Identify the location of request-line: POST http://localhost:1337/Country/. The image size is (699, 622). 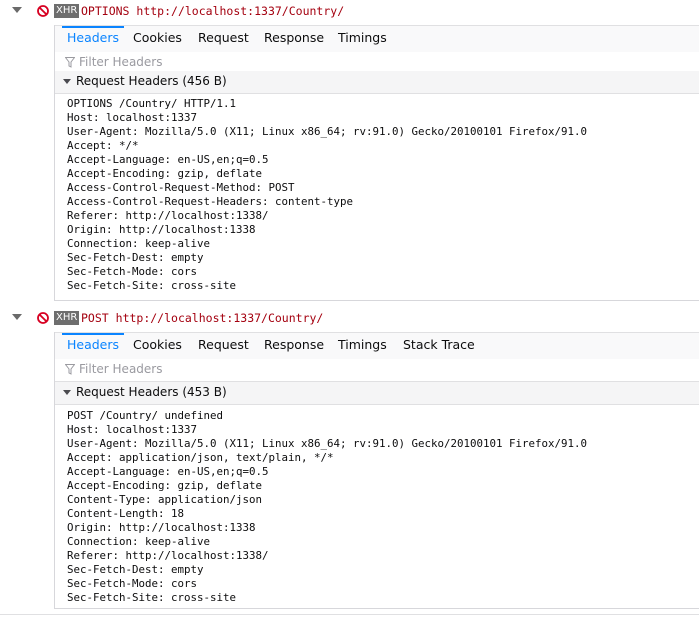
(202, 318).